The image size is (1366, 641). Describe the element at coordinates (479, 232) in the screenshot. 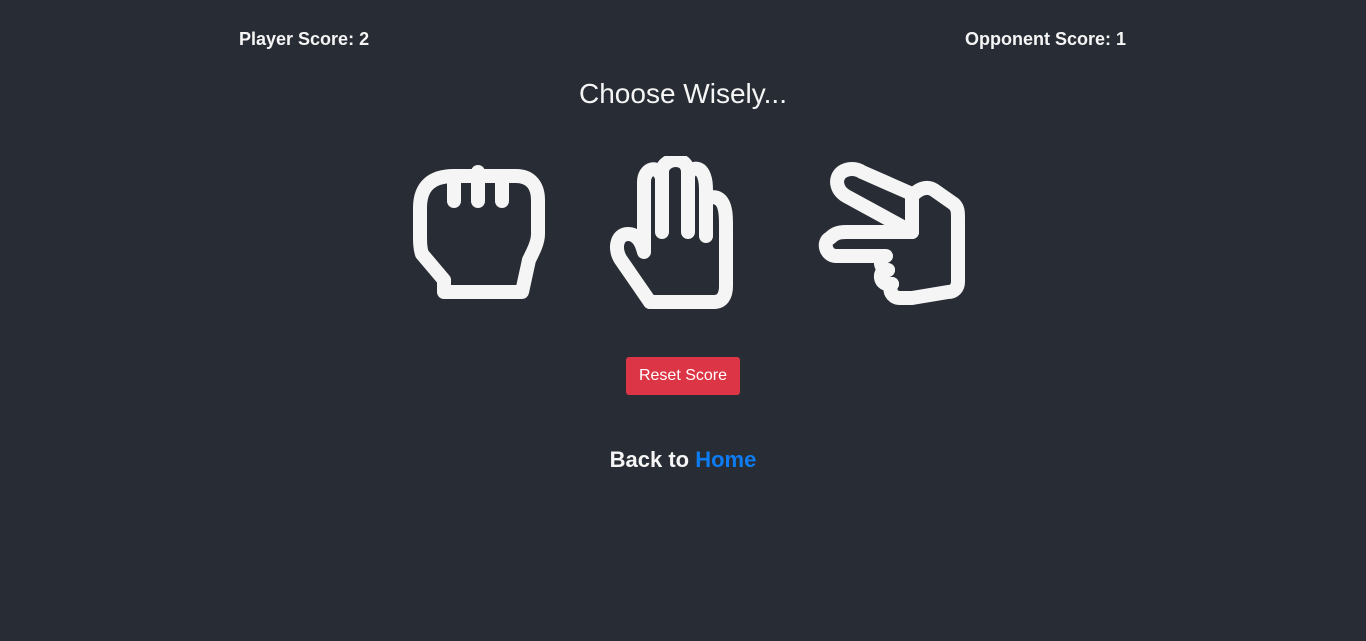

I see `fist-icon` at that location.